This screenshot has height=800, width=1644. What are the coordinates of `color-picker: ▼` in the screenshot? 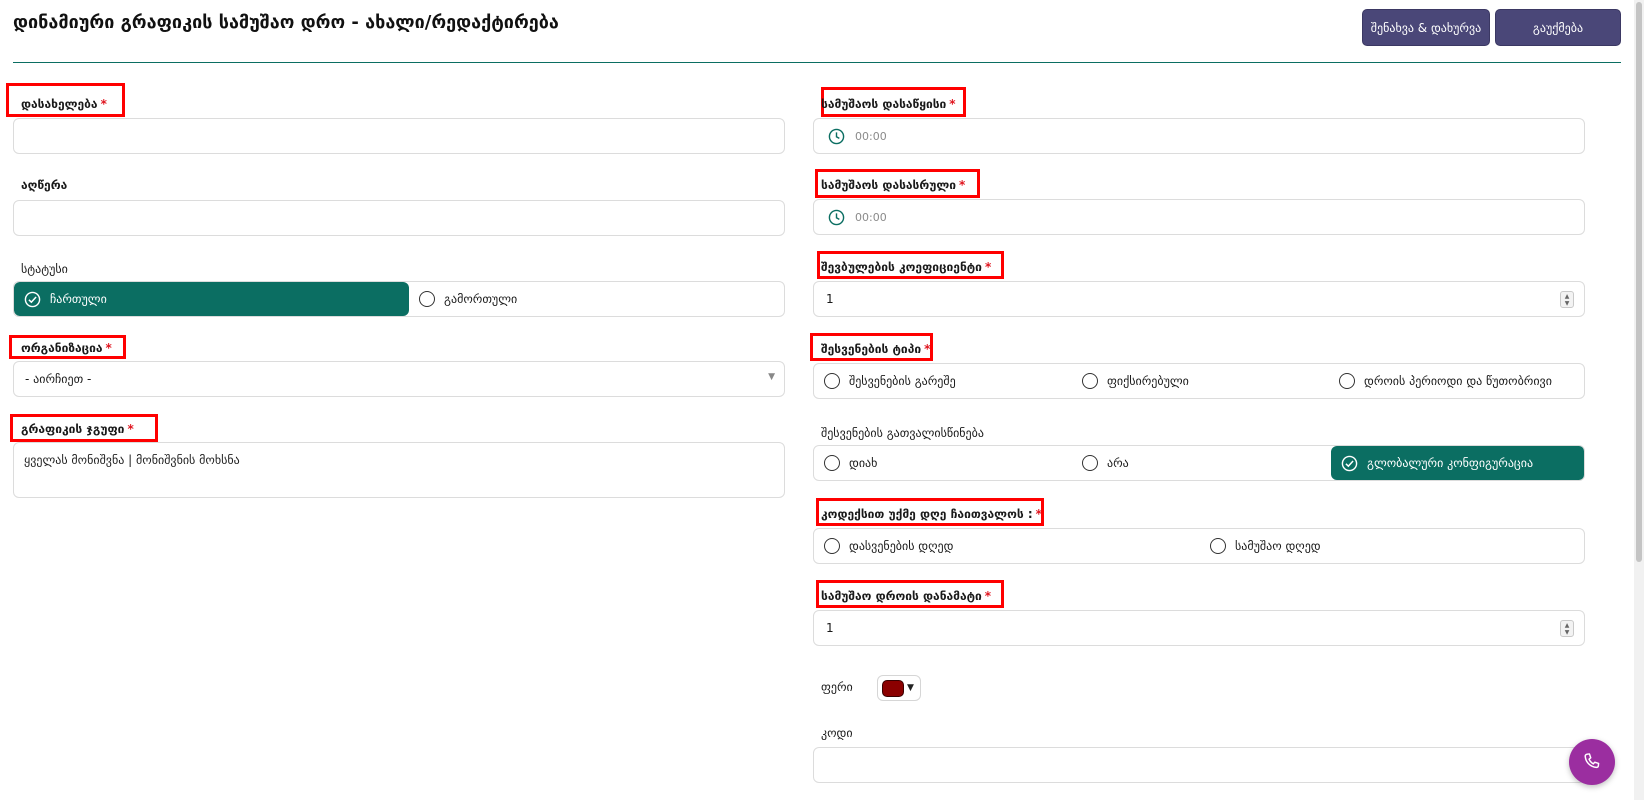 It's located at (899, 688).